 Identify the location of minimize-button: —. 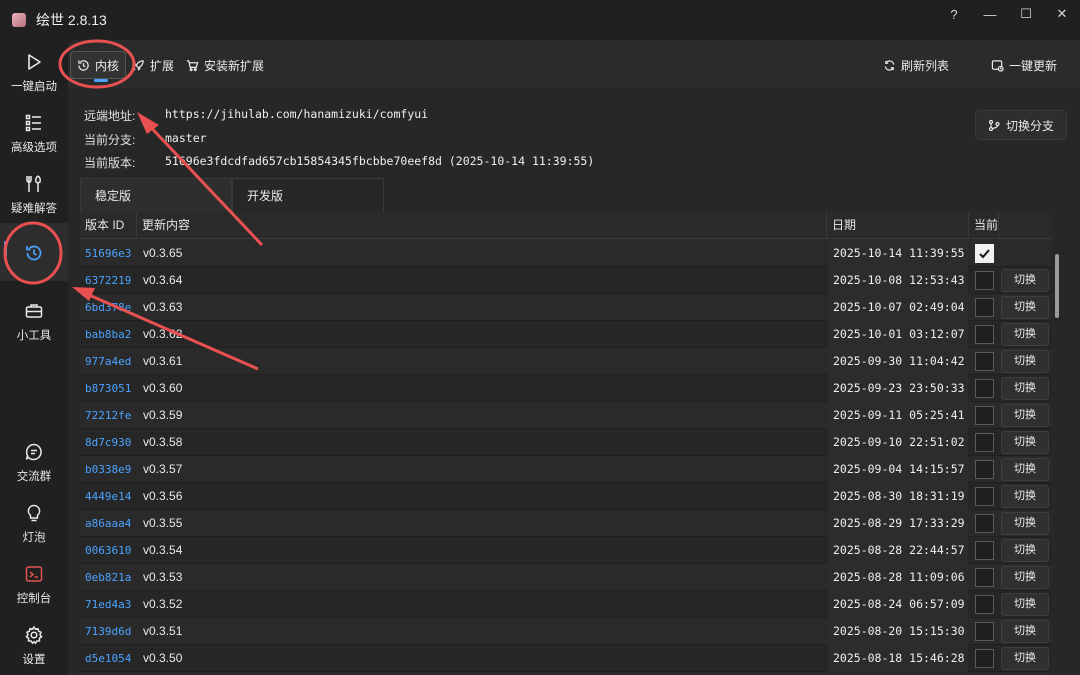
(990, 14).